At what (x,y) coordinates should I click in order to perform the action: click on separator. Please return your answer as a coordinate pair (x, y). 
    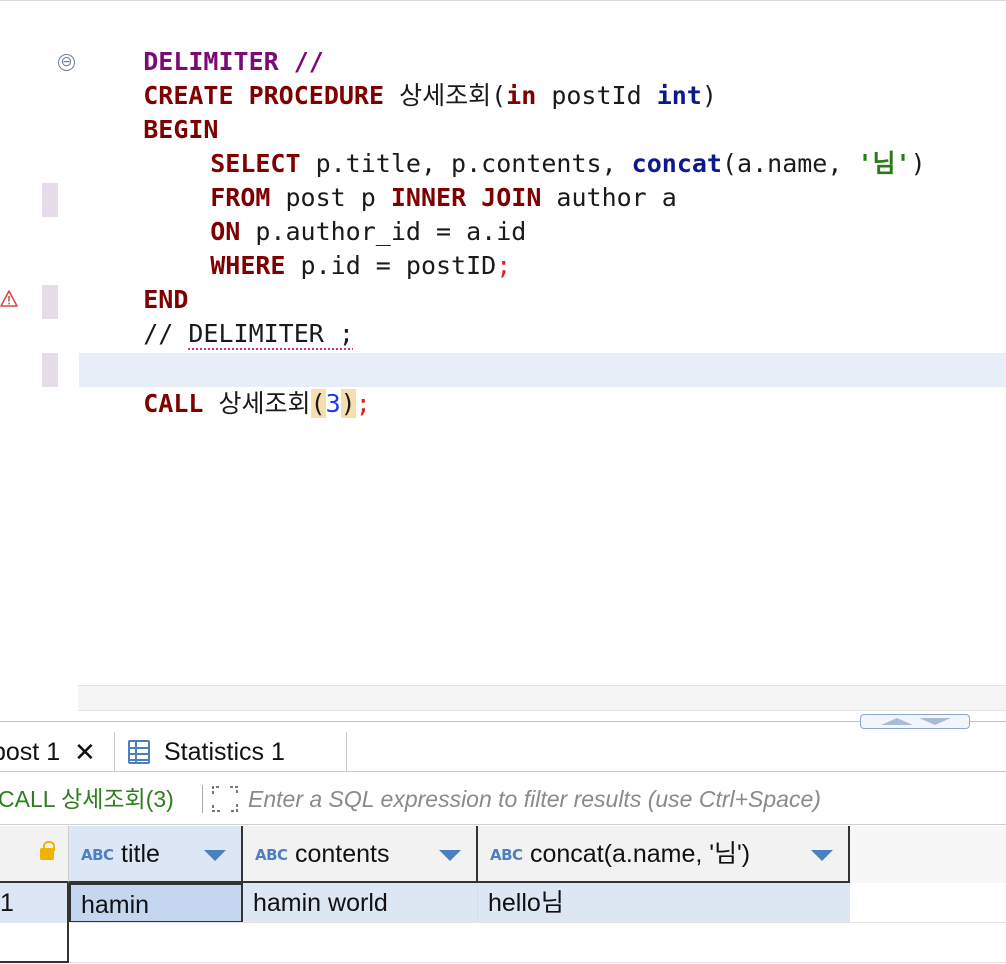
    Looking at the image, I should click on (202, 799).